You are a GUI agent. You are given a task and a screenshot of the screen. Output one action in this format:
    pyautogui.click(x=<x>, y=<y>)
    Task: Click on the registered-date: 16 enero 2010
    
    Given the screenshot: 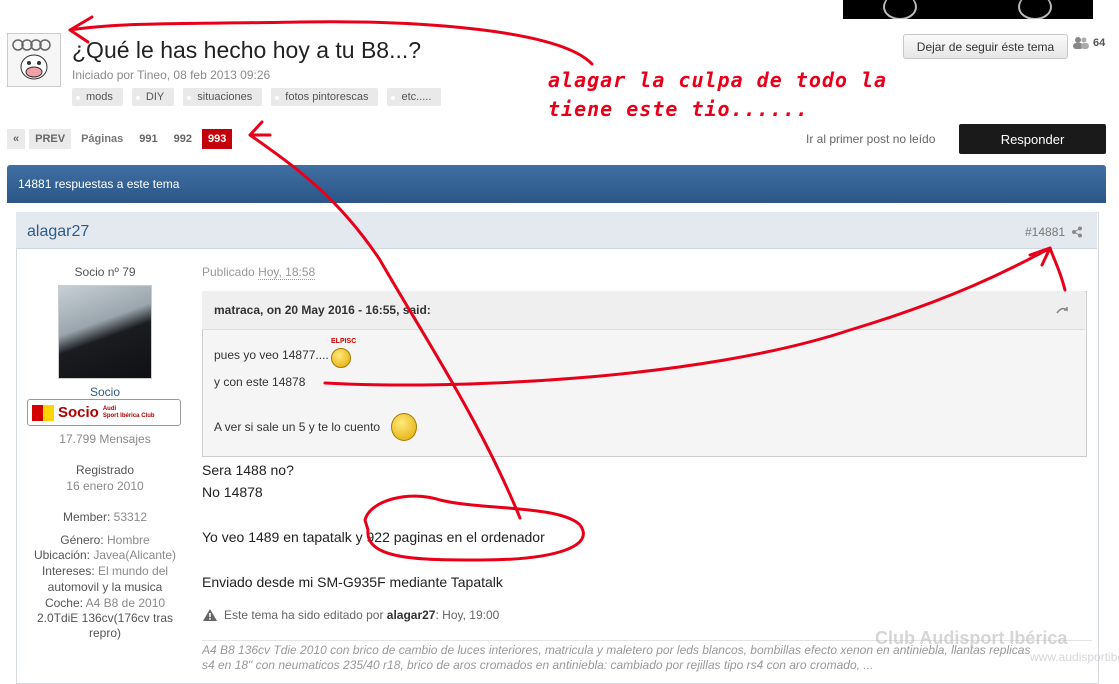 What is the action you would take?
    pyautogui.click(x=105, y=486)
    